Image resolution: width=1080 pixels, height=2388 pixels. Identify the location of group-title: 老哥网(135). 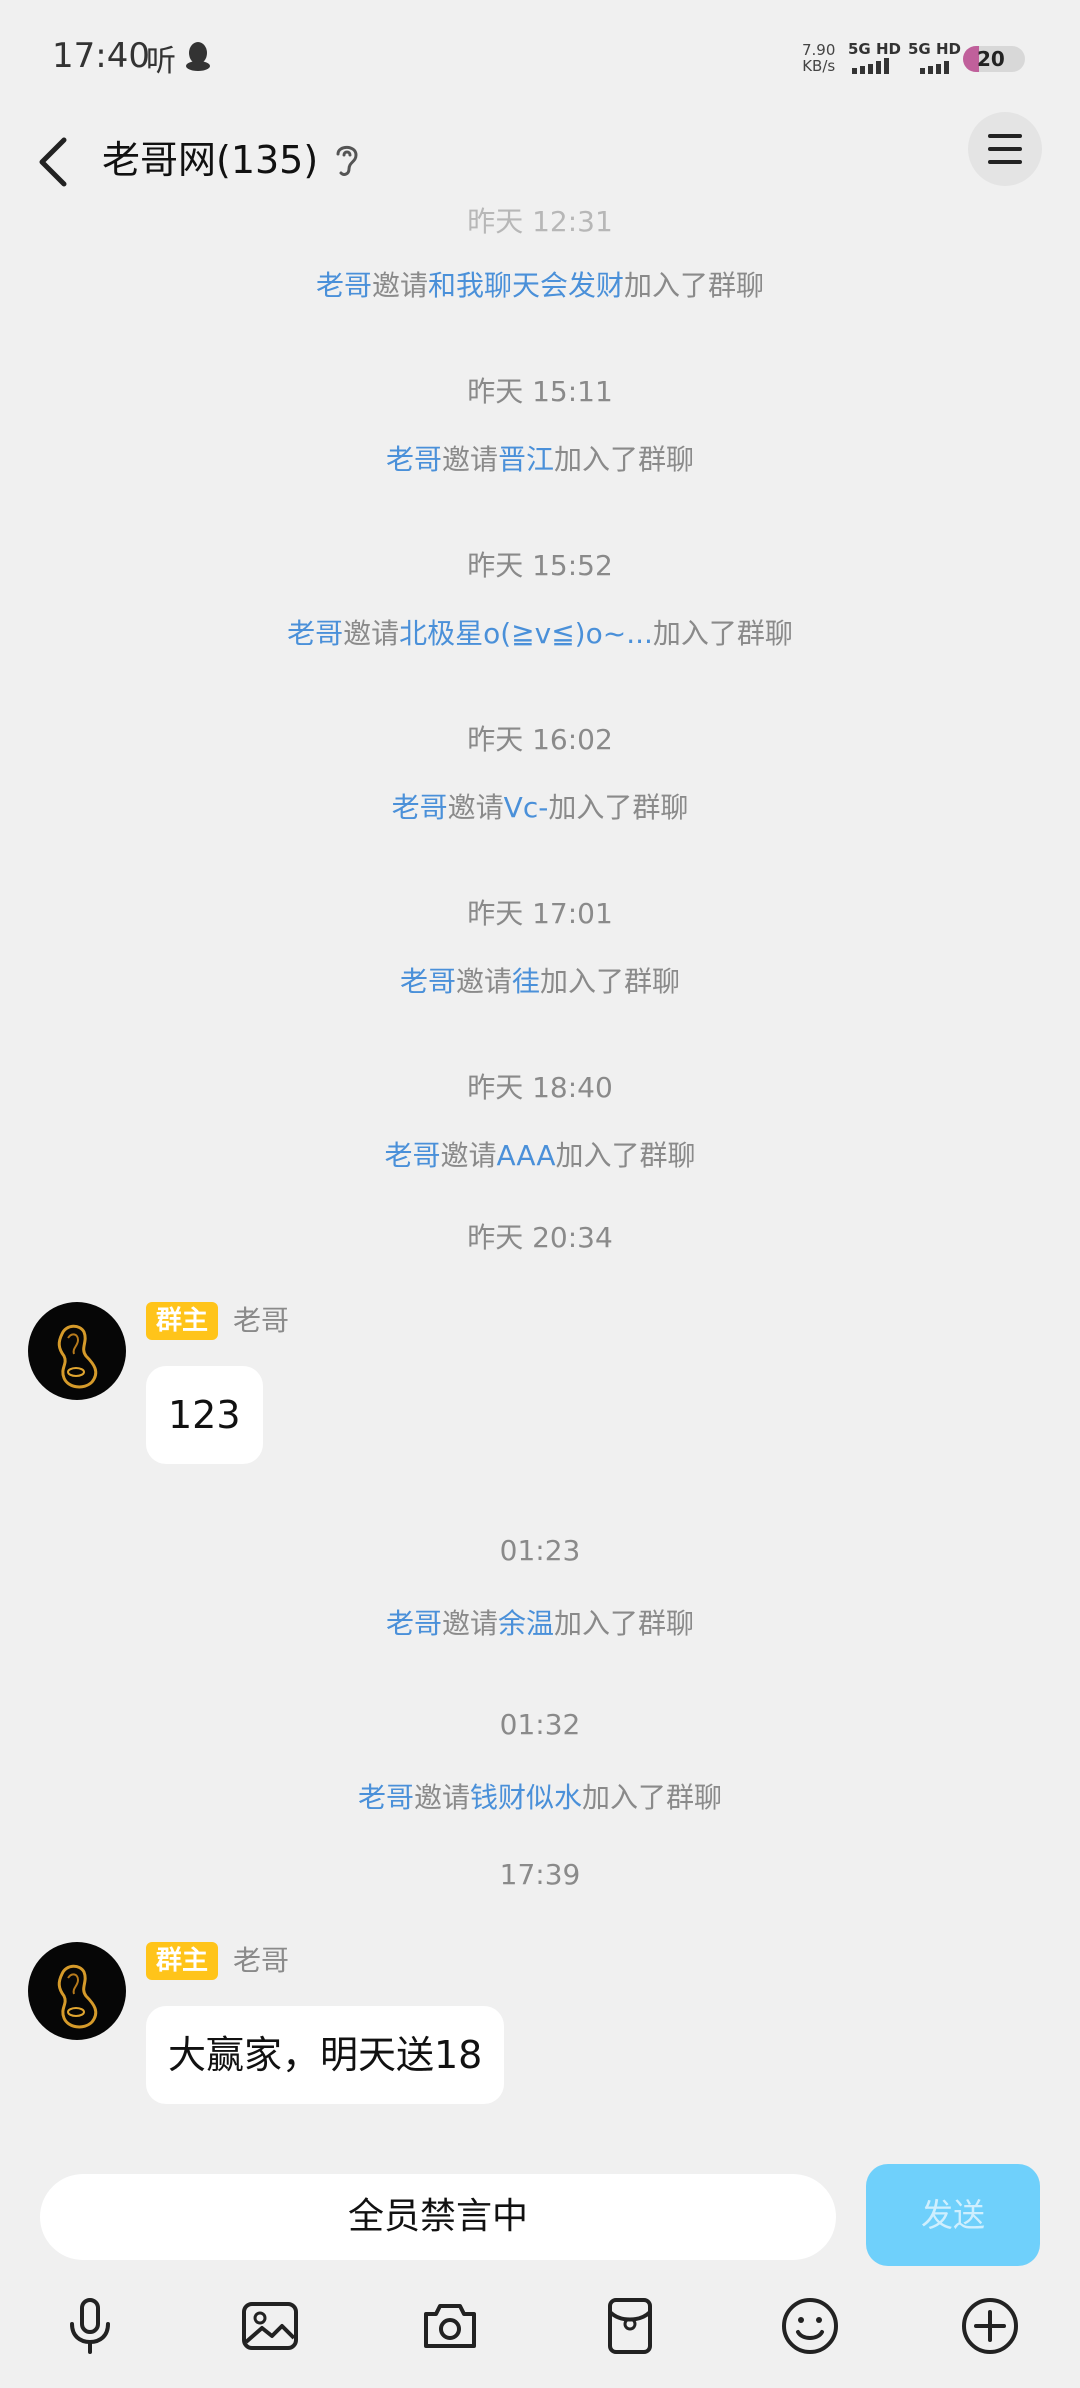
(210, 160).